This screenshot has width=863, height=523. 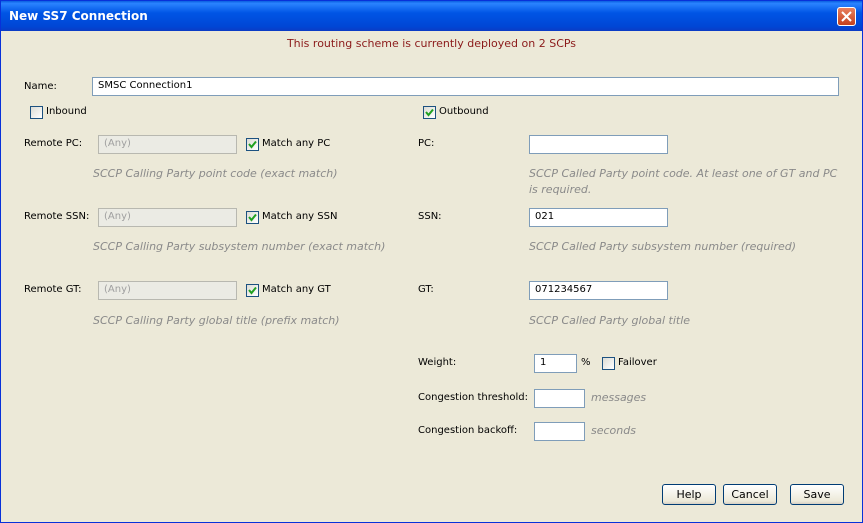 I want to click on congestion-backoff-input, so click(x=559, y=431).